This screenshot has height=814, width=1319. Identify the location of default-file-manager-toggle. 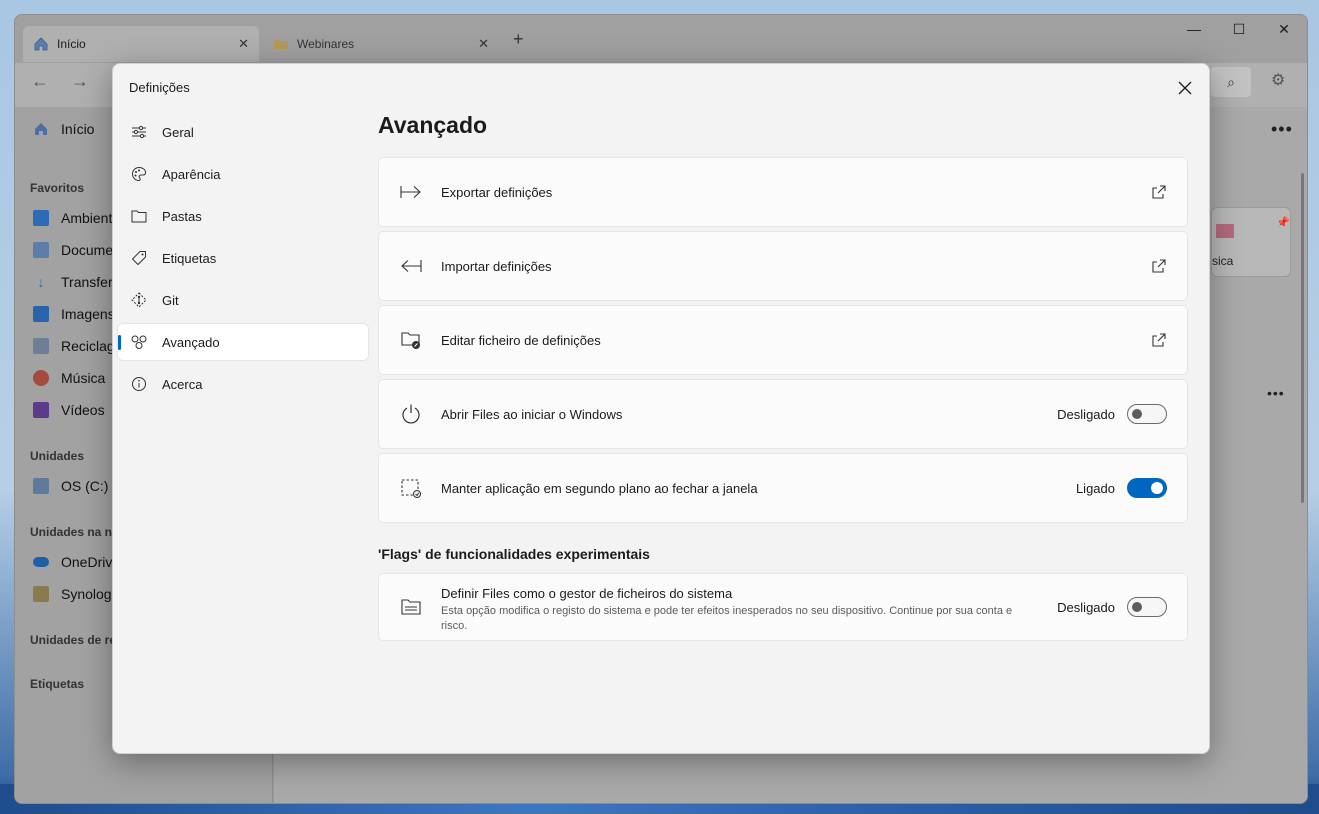
(1147, 607).